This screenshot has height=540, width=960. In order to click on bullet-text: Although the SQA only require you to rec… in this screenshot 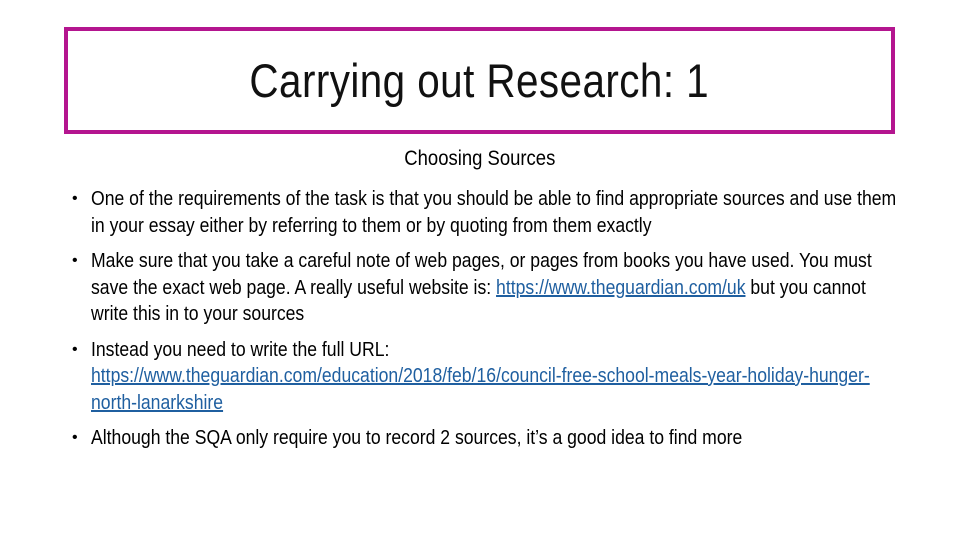, I will do `click(495, 438)`.